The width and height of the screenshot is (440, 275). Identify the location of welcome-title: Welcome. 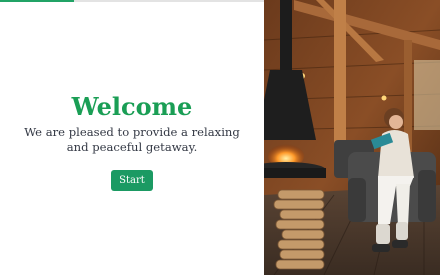
(132, 106).